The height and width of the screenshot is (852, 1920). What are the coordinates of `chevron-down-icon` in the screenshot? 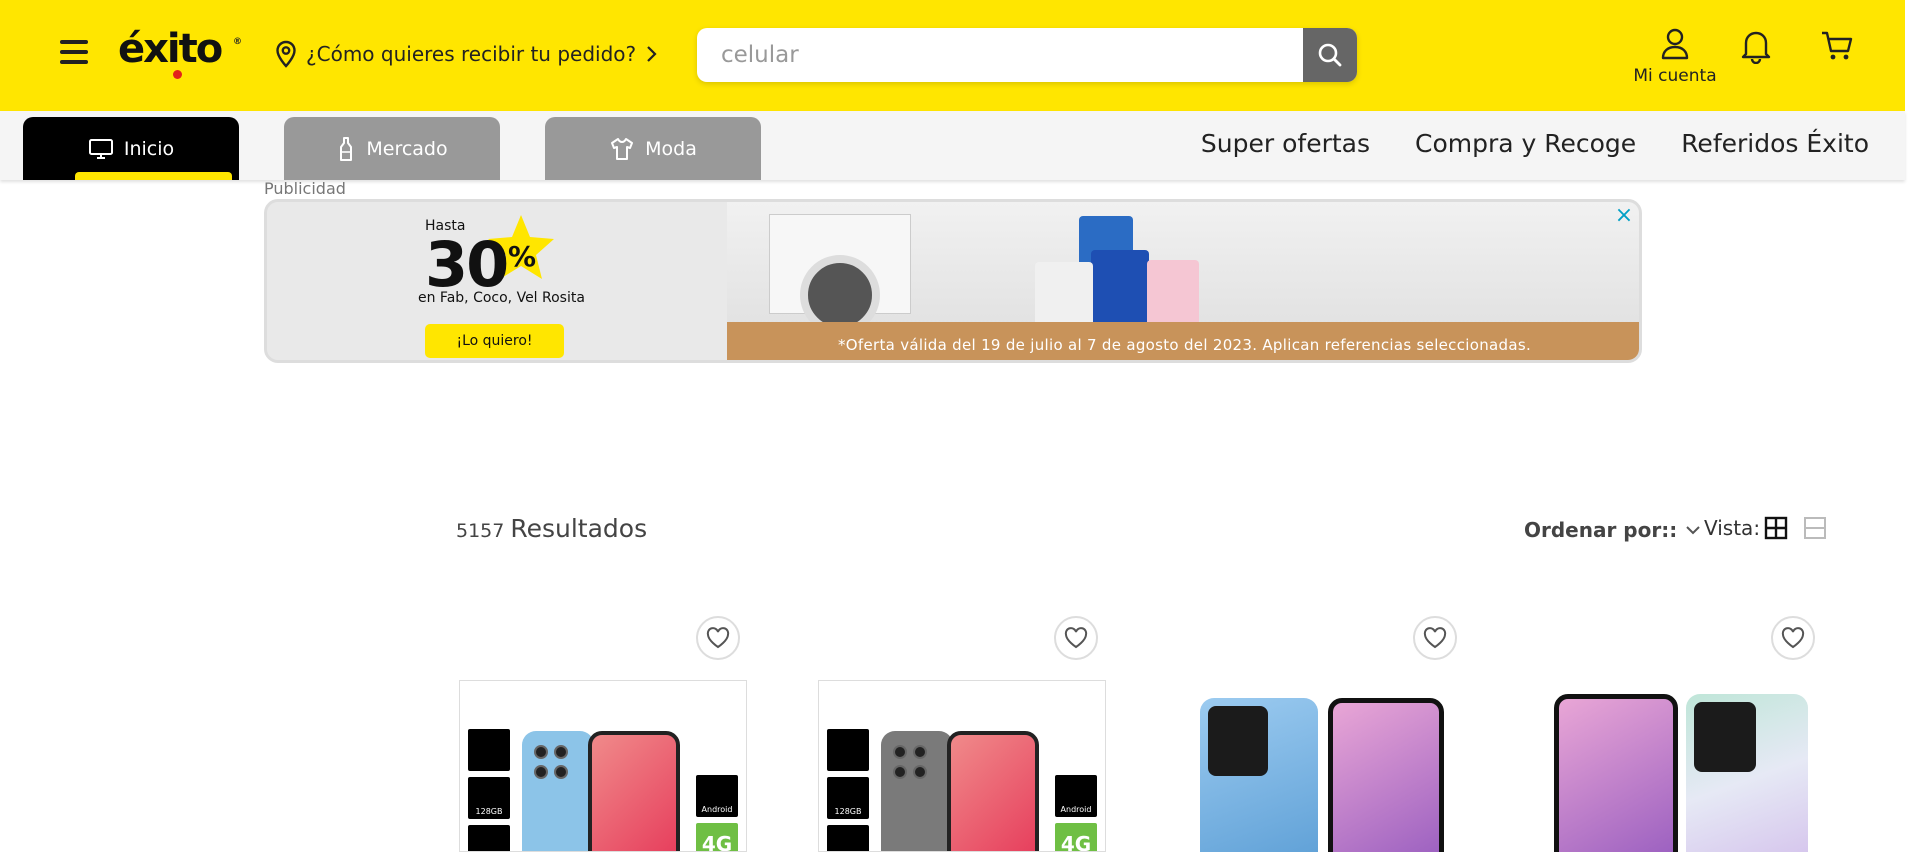 It's located at (1693, 530).